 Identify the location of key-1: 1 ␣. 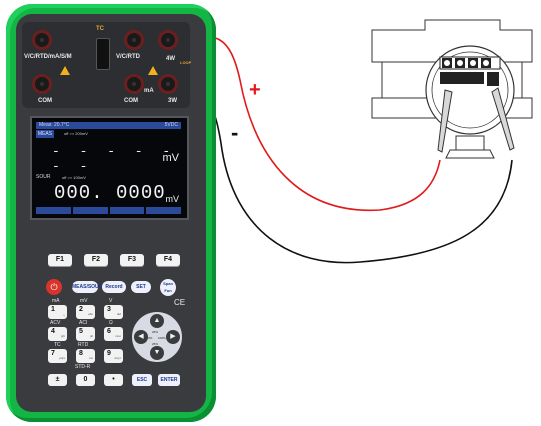
(57, 312).